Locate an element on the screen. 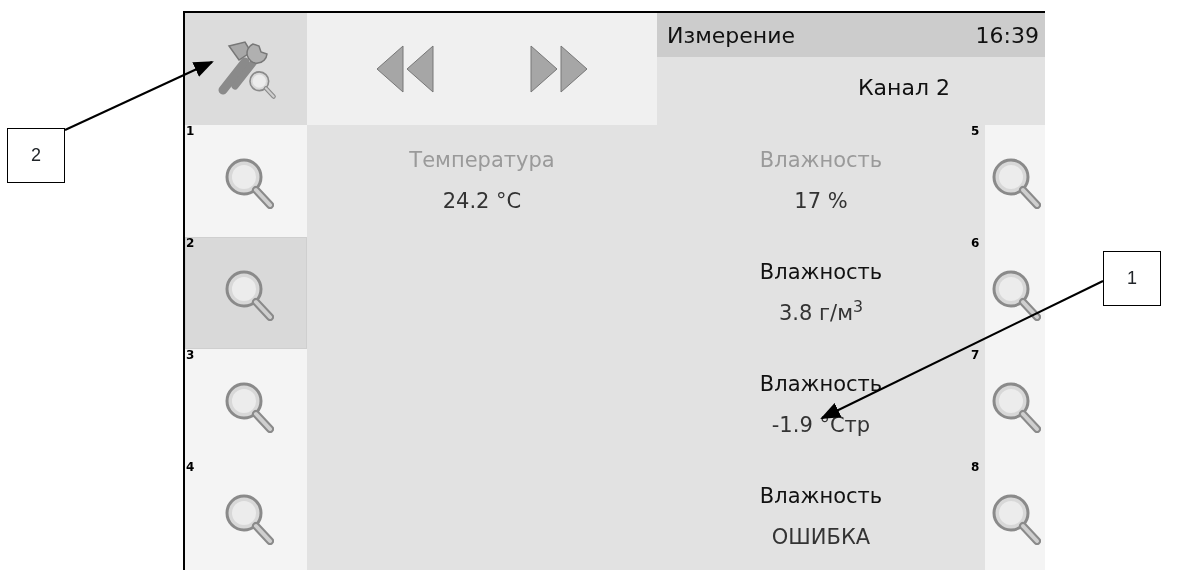  channel-label: Канал 2 is located at coordinates (903, 88).